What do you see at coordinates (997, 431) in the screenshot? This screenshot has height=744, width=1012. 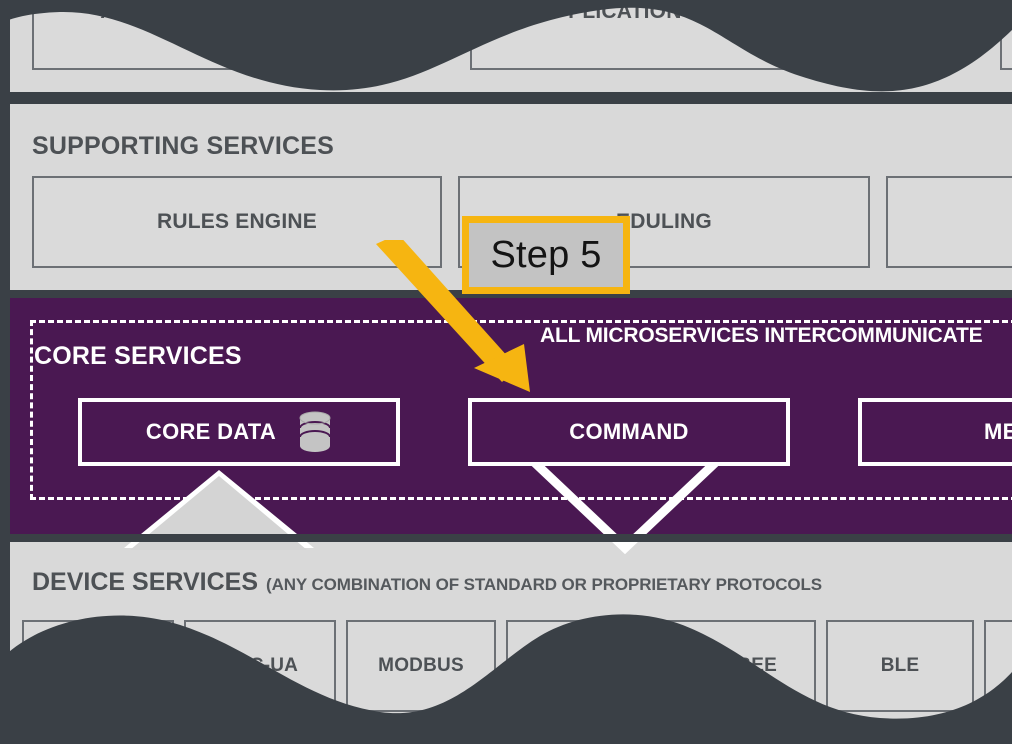 I see `core-service-box-metadata-label: METAD` at bounding box center [997, 431].